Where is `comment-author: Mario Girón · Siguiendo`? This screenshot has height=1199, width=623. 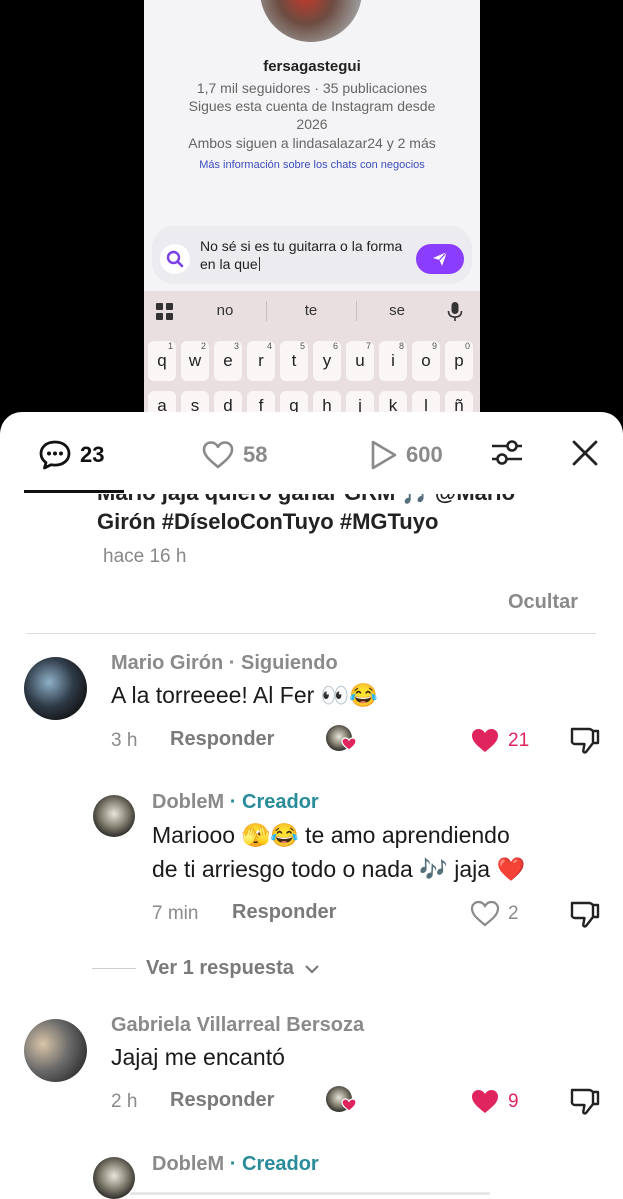 comment-author: Mario Girón · Siguiendo is located at coordinates (224, 663).